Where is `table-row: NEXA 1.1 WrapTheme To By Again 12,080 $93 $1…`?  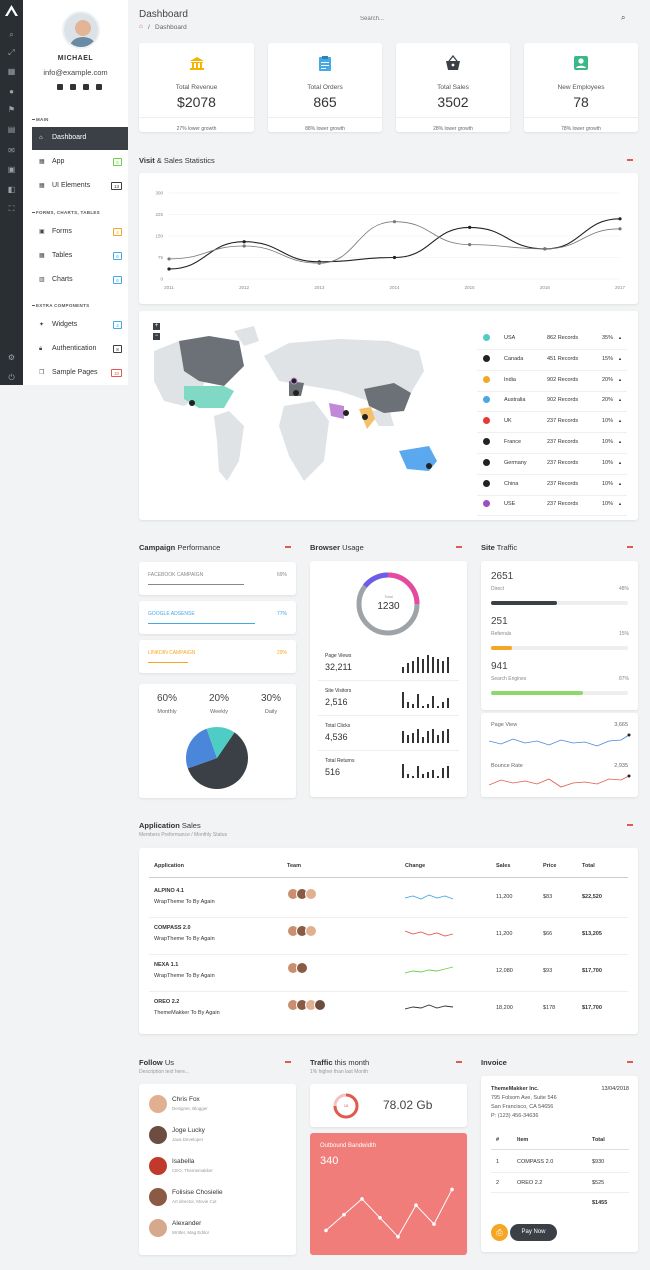 table-row: NEXA 1.1 WrapTheme To By Again 12,080 $93 $1… is located at coordinates (388, 975).